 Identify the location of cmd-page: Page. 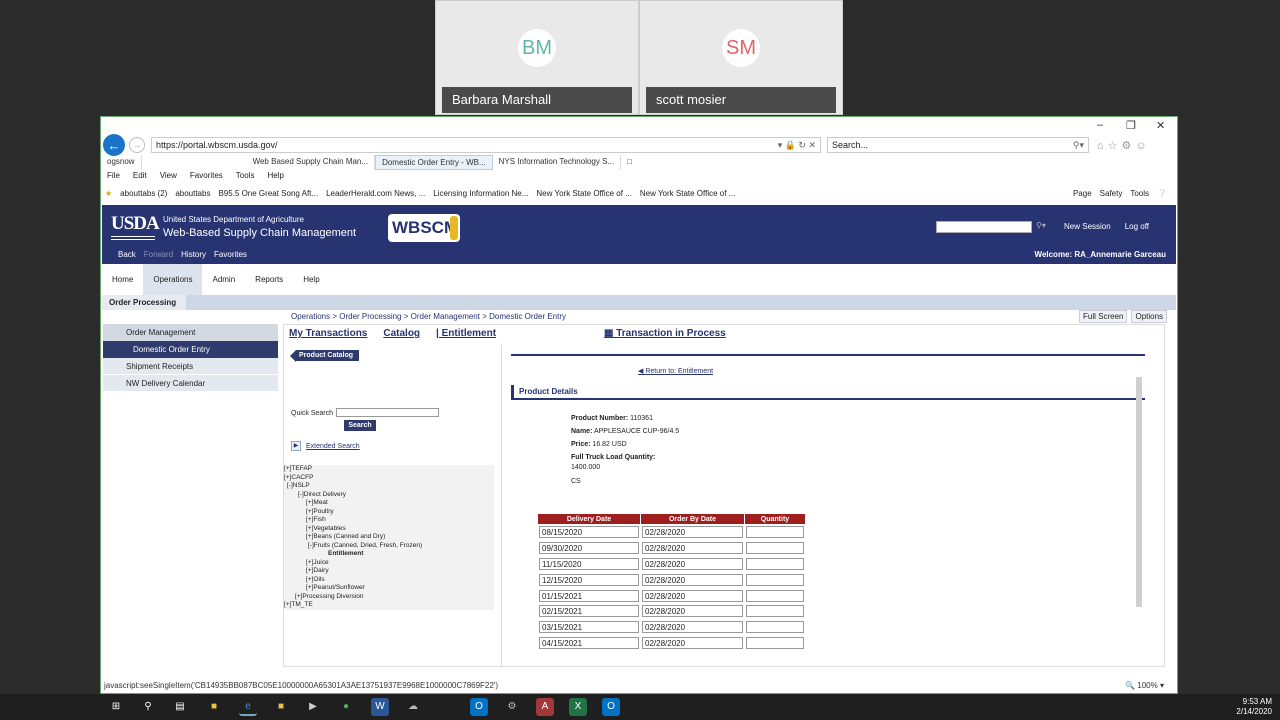
(1082, 193).